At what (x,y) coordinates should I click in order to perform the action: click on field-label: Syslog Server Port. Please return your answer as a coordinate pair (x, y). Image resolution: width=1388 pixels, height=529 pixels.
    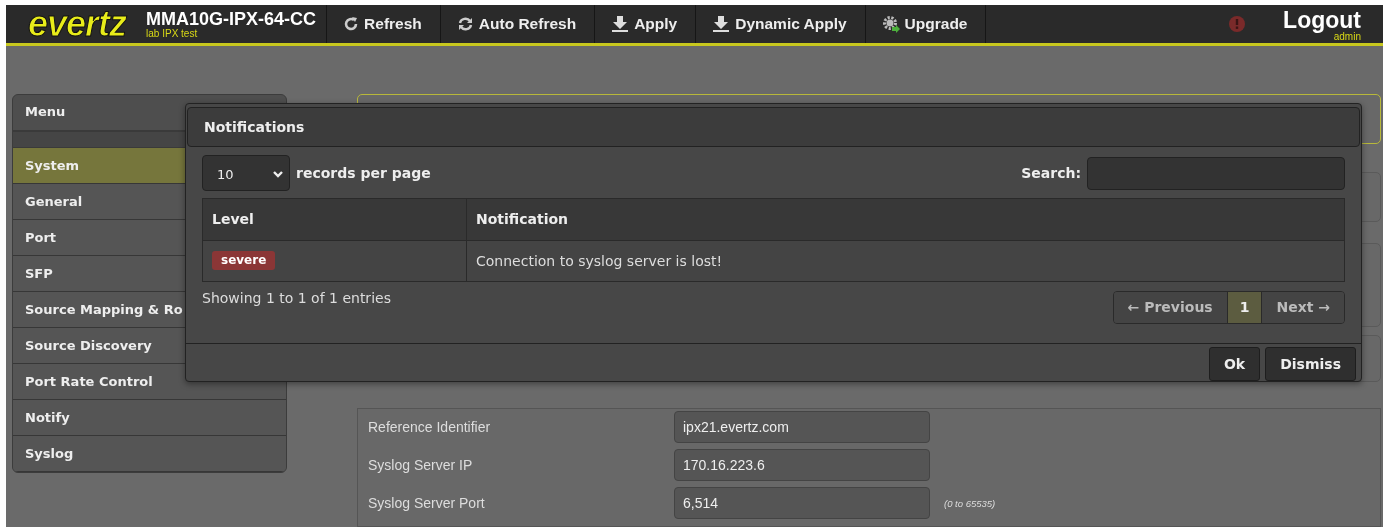
    Looking at the image, I should click on (427, 503).